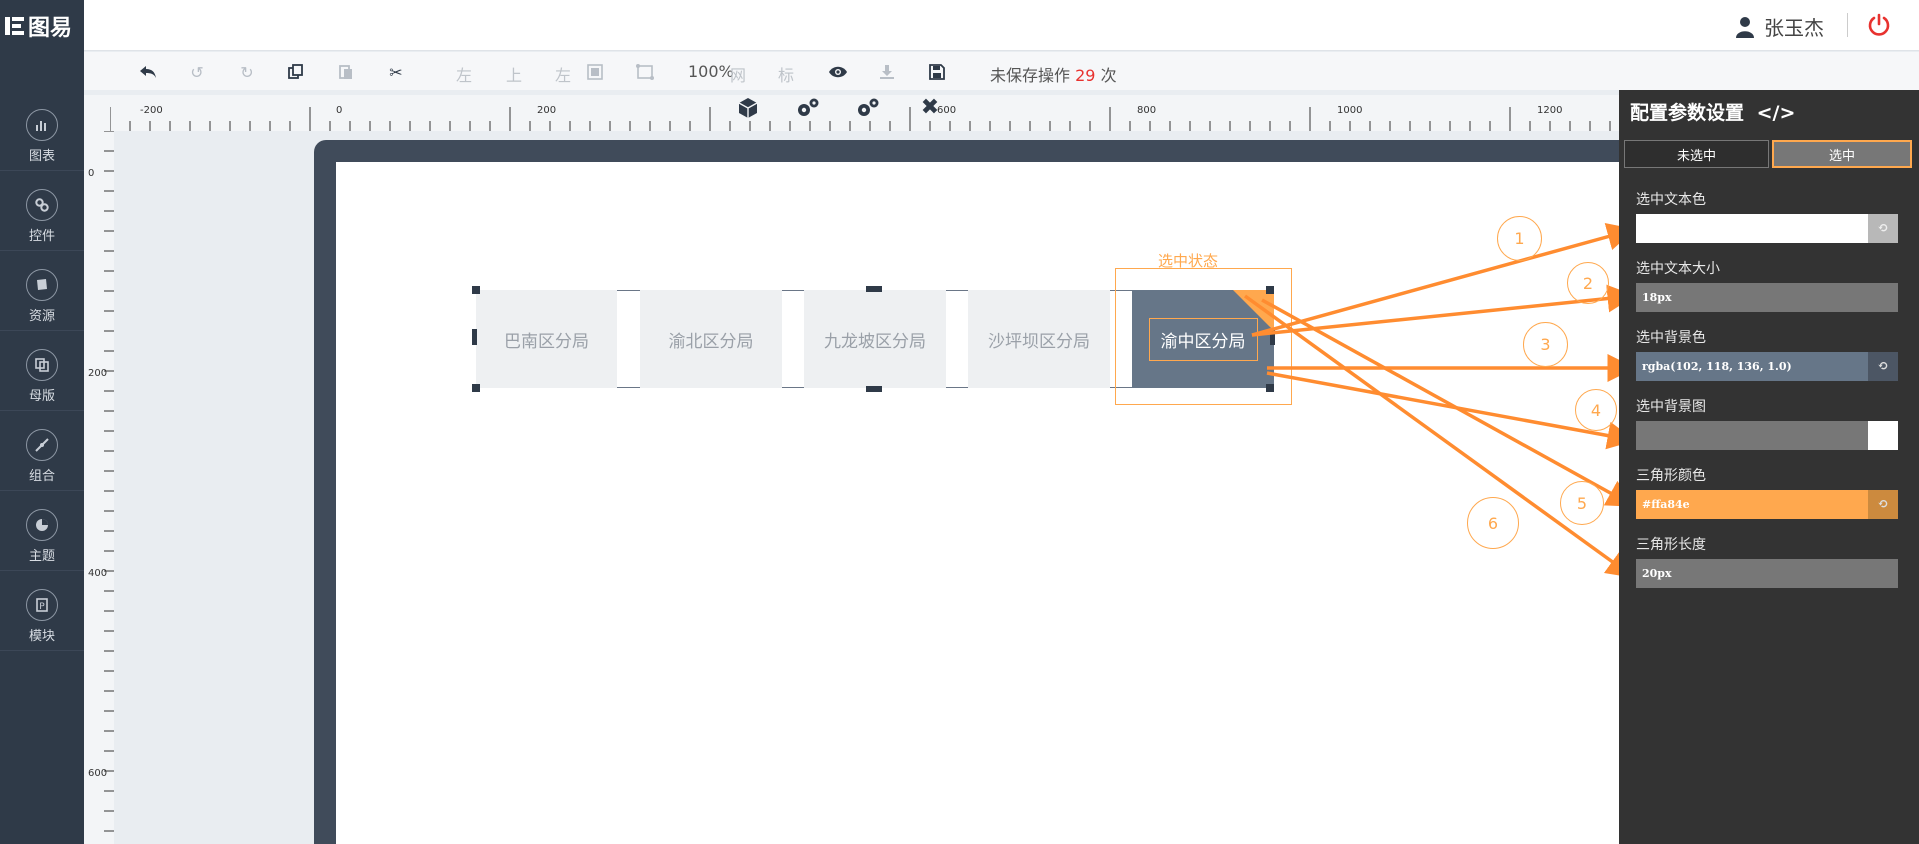 The image size is (1919, 844). Describe the element at coordinates (1349, 110) in the screenshot. I see `ruler-h-label: 1000` at that location.